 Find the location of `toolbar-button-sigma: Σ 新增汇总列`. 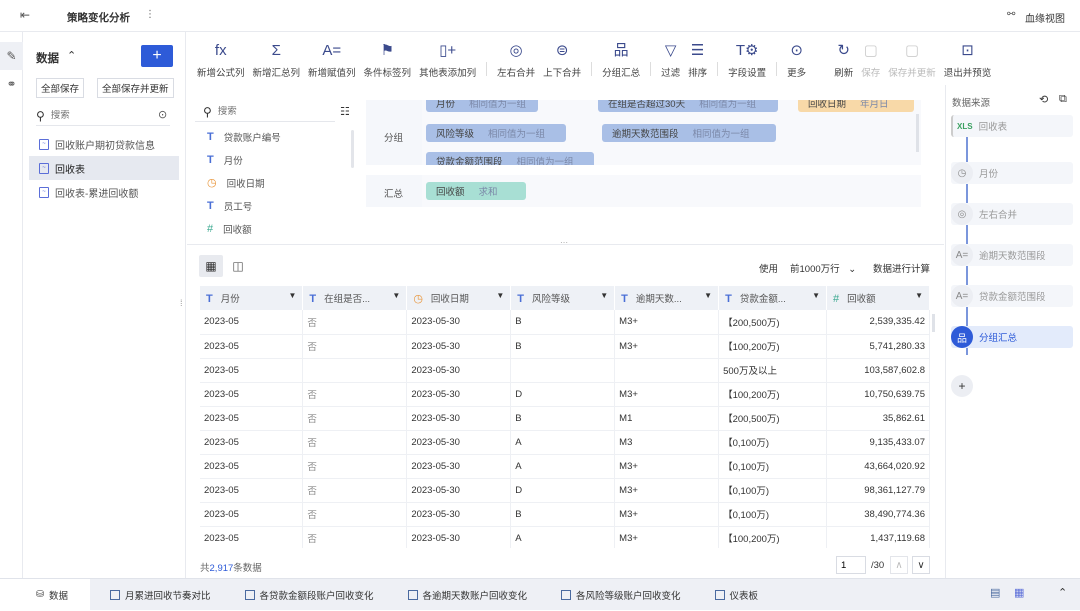

toolbar-button-sigma: Σ 新增汇总列 is located at coordinates (277, 60).